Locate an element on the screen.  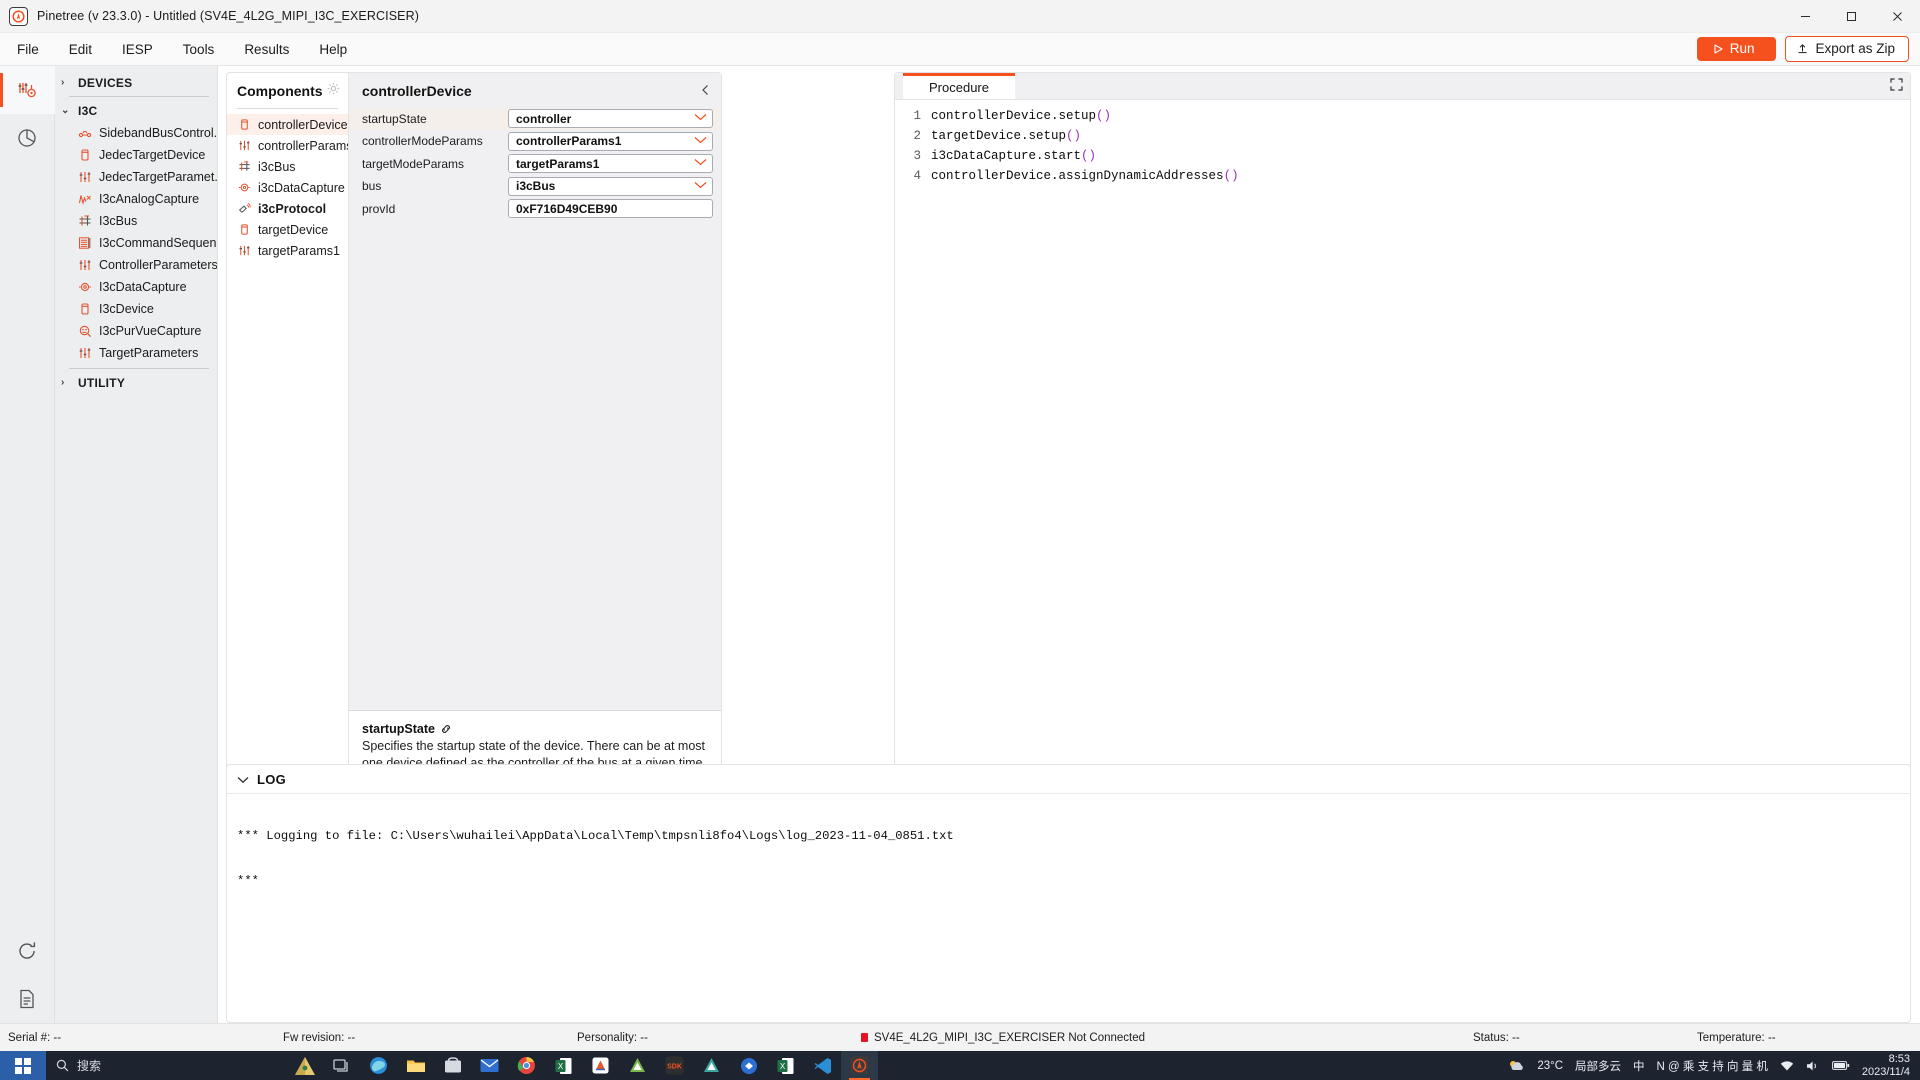
property-label: startupState is located at coordinates (394, 118).